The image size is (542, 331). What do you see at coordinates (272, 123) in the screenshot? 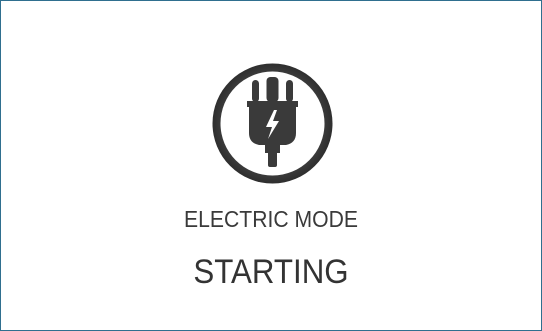
I see `electric-plug-icon` at bounding box center [272, 123].